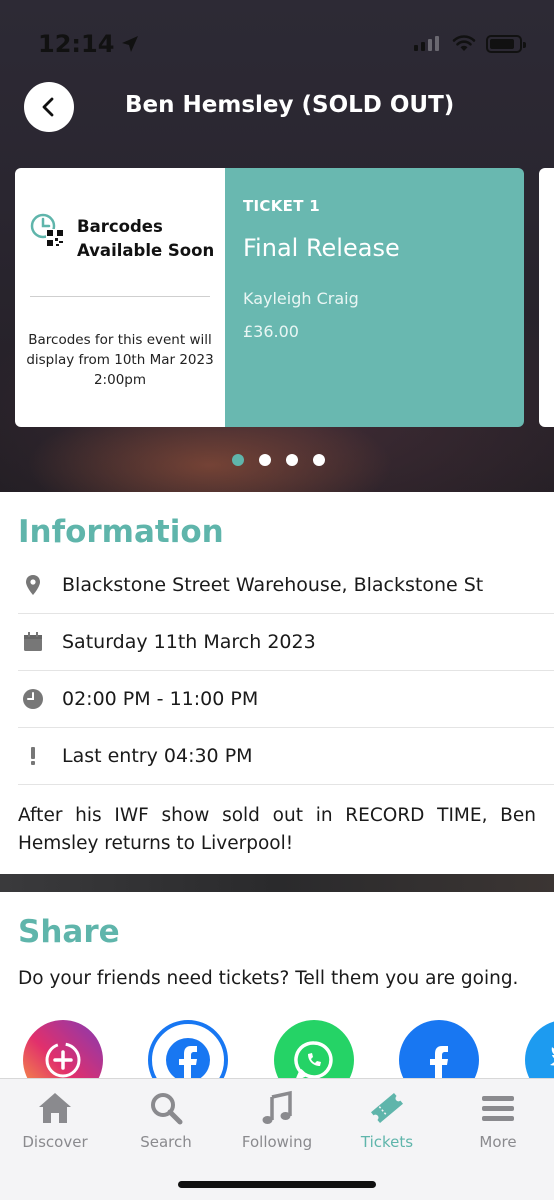 The width and height of the screenshot is (554, 1200). What do you see at coordinates (301, 298) in the screenshot?
I see `ticket-holder: Kayleigh Craig` at bounding box center [301, 298].